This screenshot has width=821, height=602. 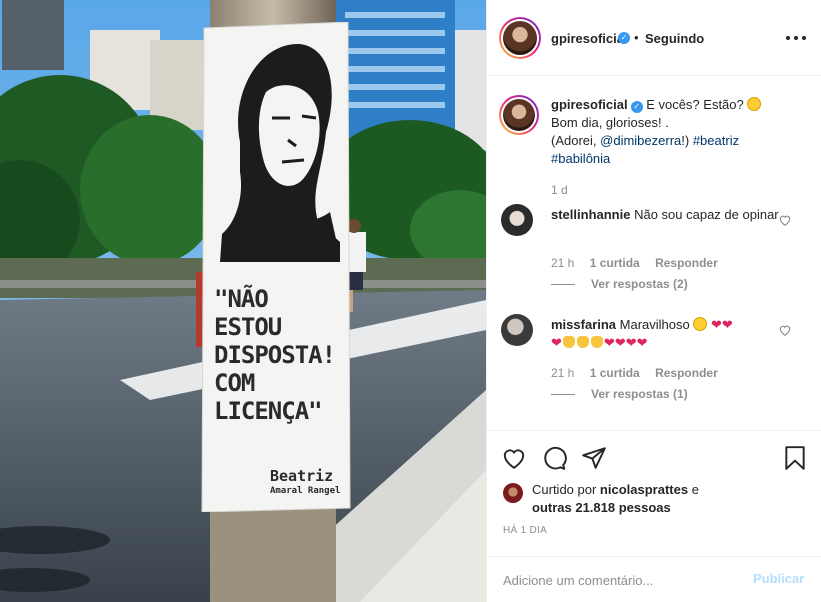 I want to click on view-replies-label: Ver respostas (2), so click(x=639, y=284).